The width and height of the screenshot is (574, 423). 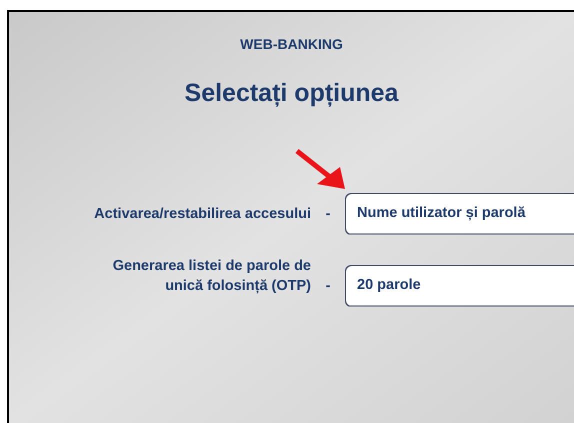 What do you see at coordinates (459, 213) in the screenshot?
I see `option-button: Nume utilizator și parolă` at bounding box center [459, 213].